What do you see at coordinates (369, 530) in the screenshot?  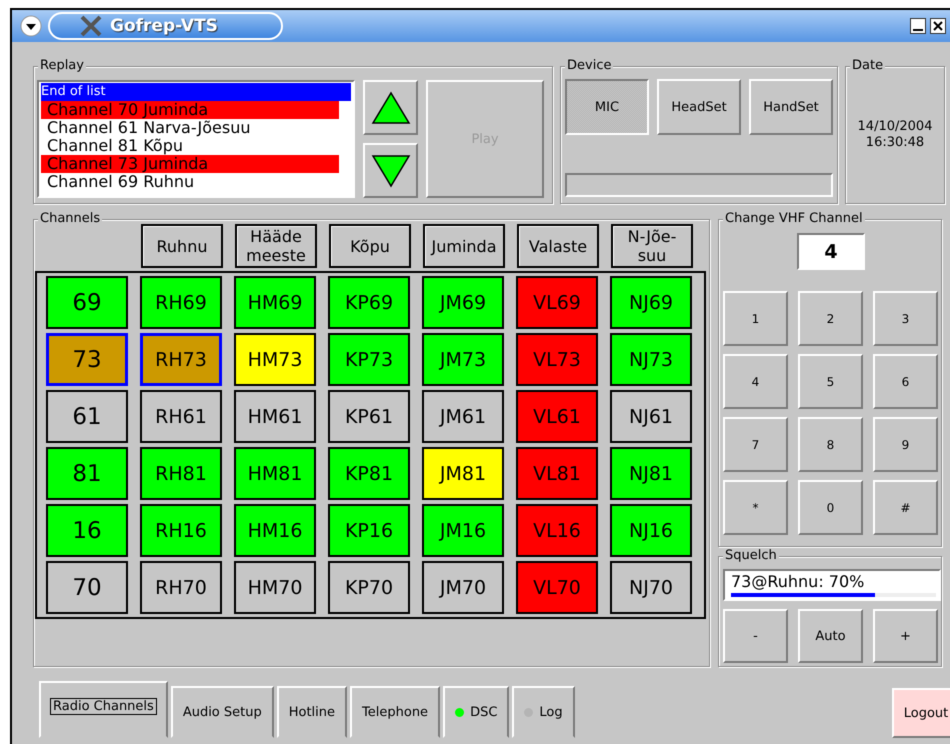 I see `station-channel-button: KP16` at bounding box center [369, 530].